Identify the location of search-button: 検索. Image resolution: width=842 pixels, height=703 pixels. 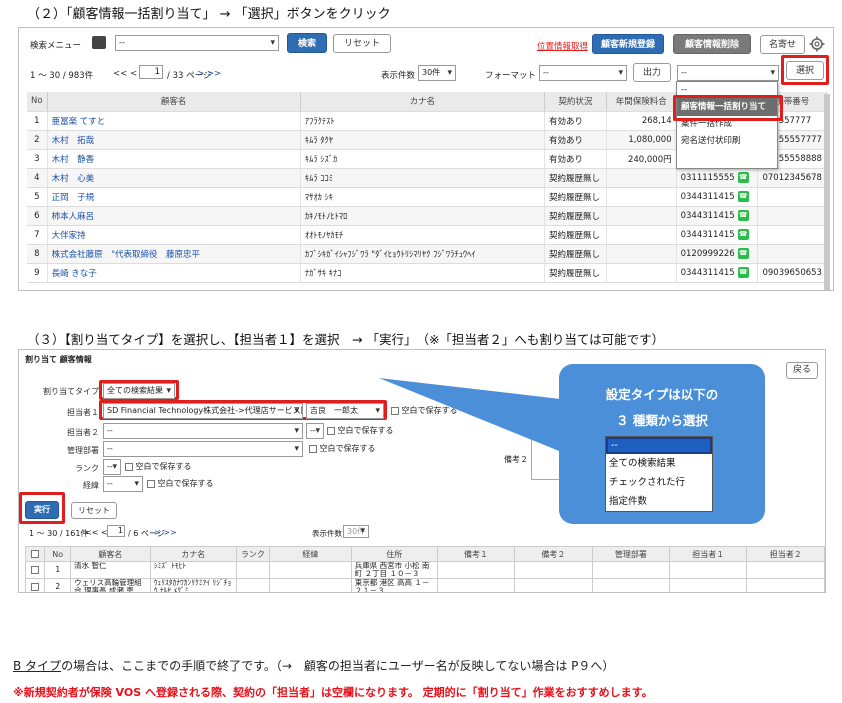
(307, 43).